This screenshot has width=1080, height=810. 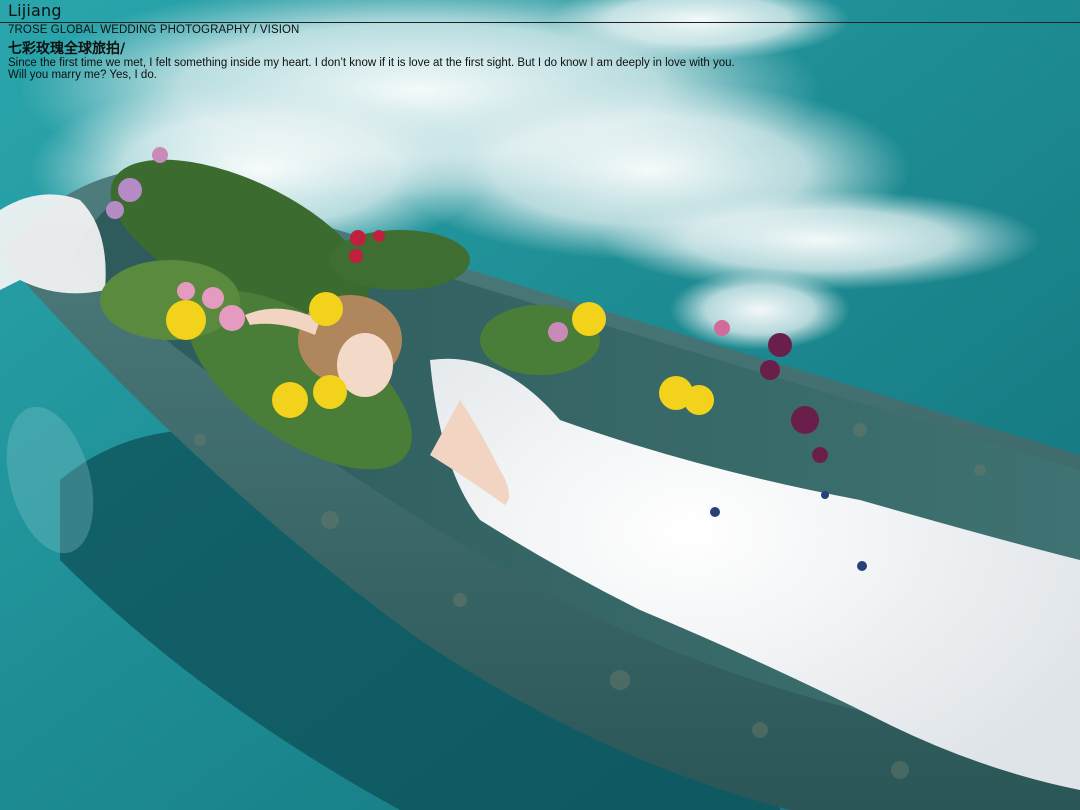 What do you see at coordinates (540, 11) in the screenshot?
I see `header-rule` at bounding box center [540, 11].